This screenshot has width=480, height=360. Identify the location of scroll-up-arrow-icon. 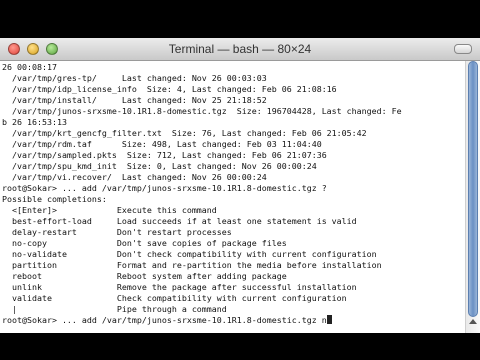
(473, 321).